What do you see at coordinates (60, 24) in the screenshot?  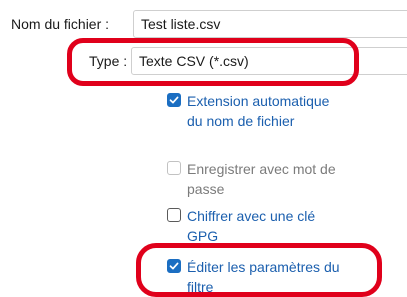 I see `filename-label: Nom du fichier :` at bounding box center [60, 24].